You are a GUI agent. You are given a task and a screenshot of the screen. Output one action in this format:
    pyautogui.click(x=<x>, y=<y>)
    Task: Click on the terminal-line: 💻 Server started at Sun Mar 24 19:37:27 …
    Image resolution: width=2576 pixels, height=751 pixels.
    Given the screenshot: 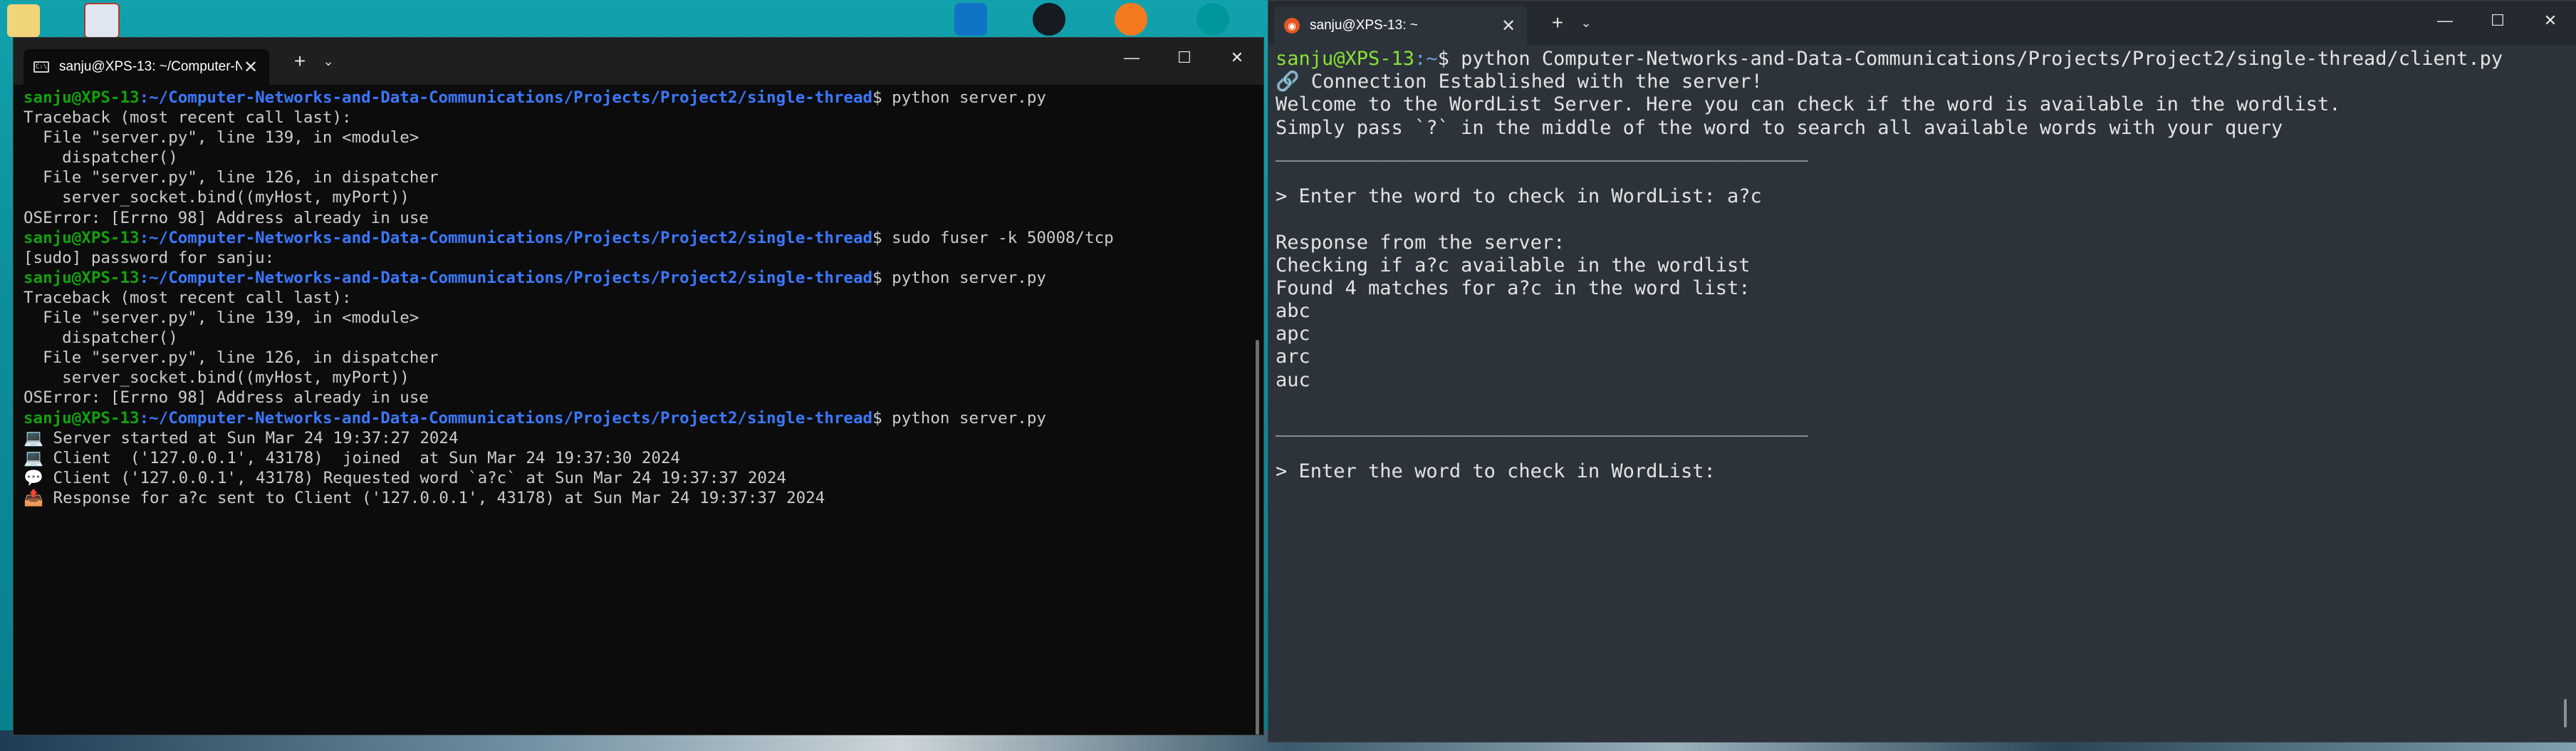 What is the action you would take?
    pyautogui.click(x=569, y=438)
    